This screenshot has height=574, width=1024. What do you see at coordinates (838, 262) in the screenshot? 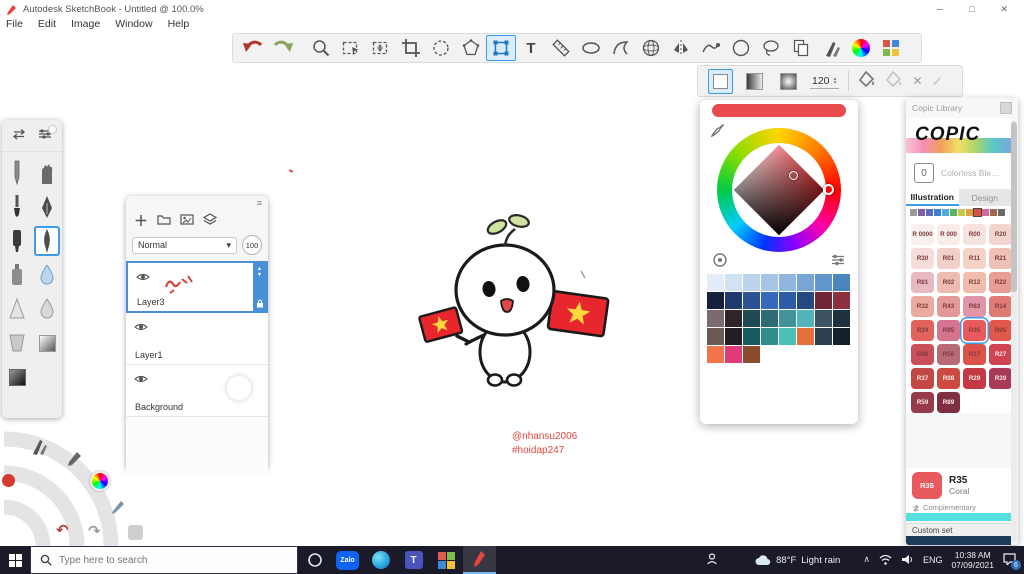
I see `sliders-icon` at bounding box center [838, 262].